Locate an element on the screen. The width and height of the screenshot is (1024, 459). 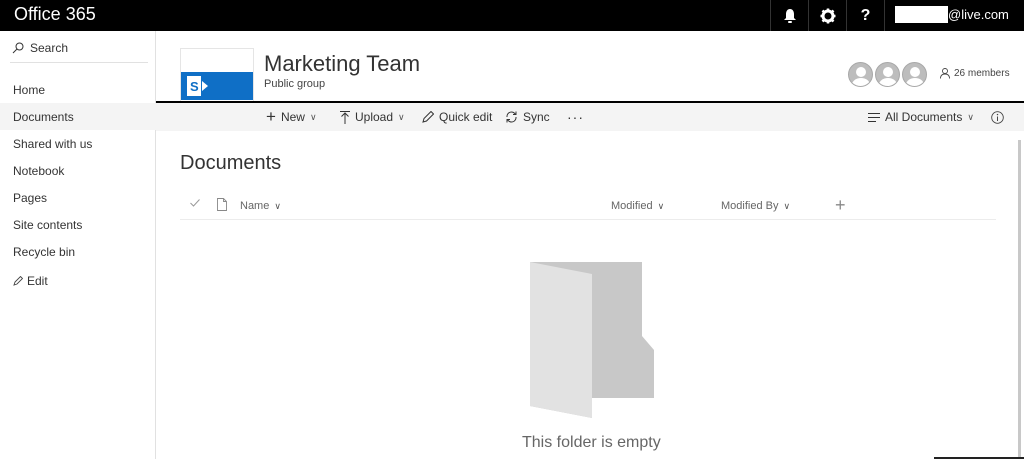
view-selector: All Documents ∨ is located at coordinates (921, 117).